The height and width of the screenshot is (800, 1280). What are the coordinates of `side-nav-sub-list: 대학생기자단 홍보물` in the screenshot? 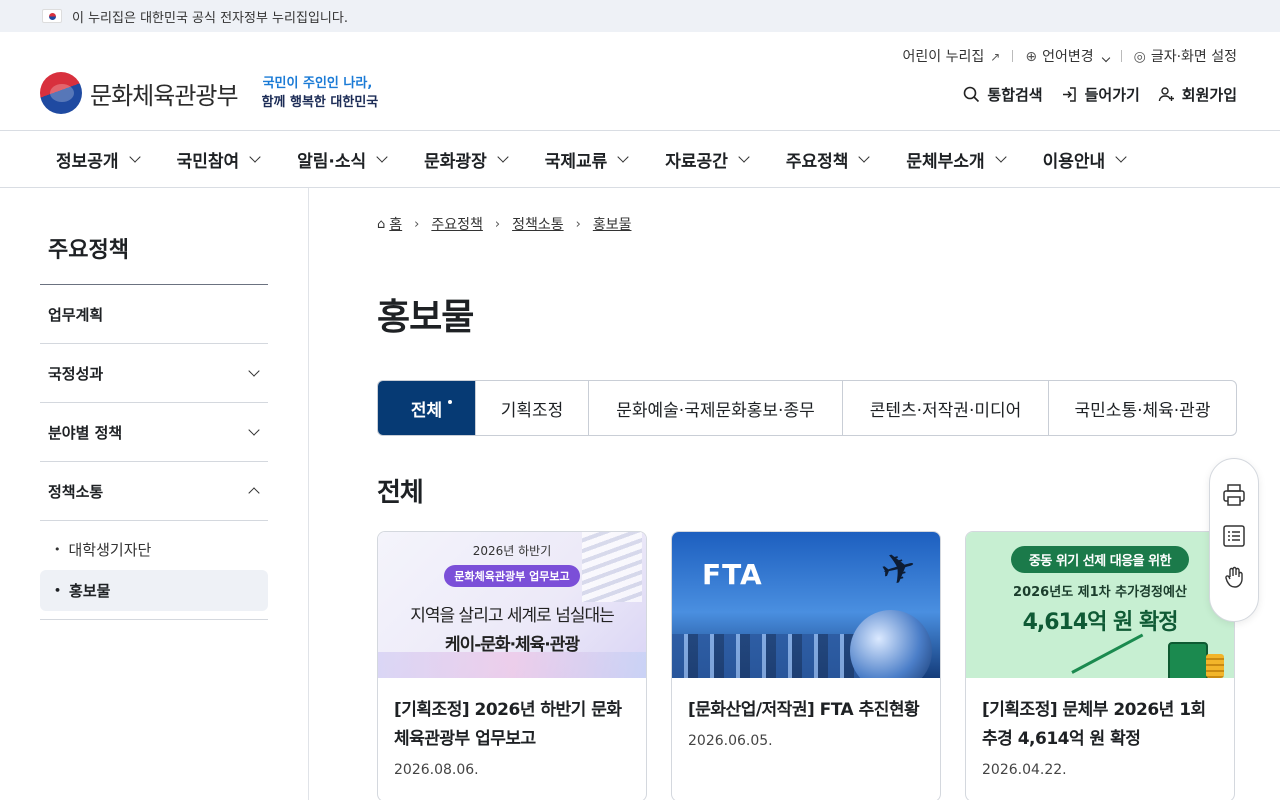 It's located at (154, 570).